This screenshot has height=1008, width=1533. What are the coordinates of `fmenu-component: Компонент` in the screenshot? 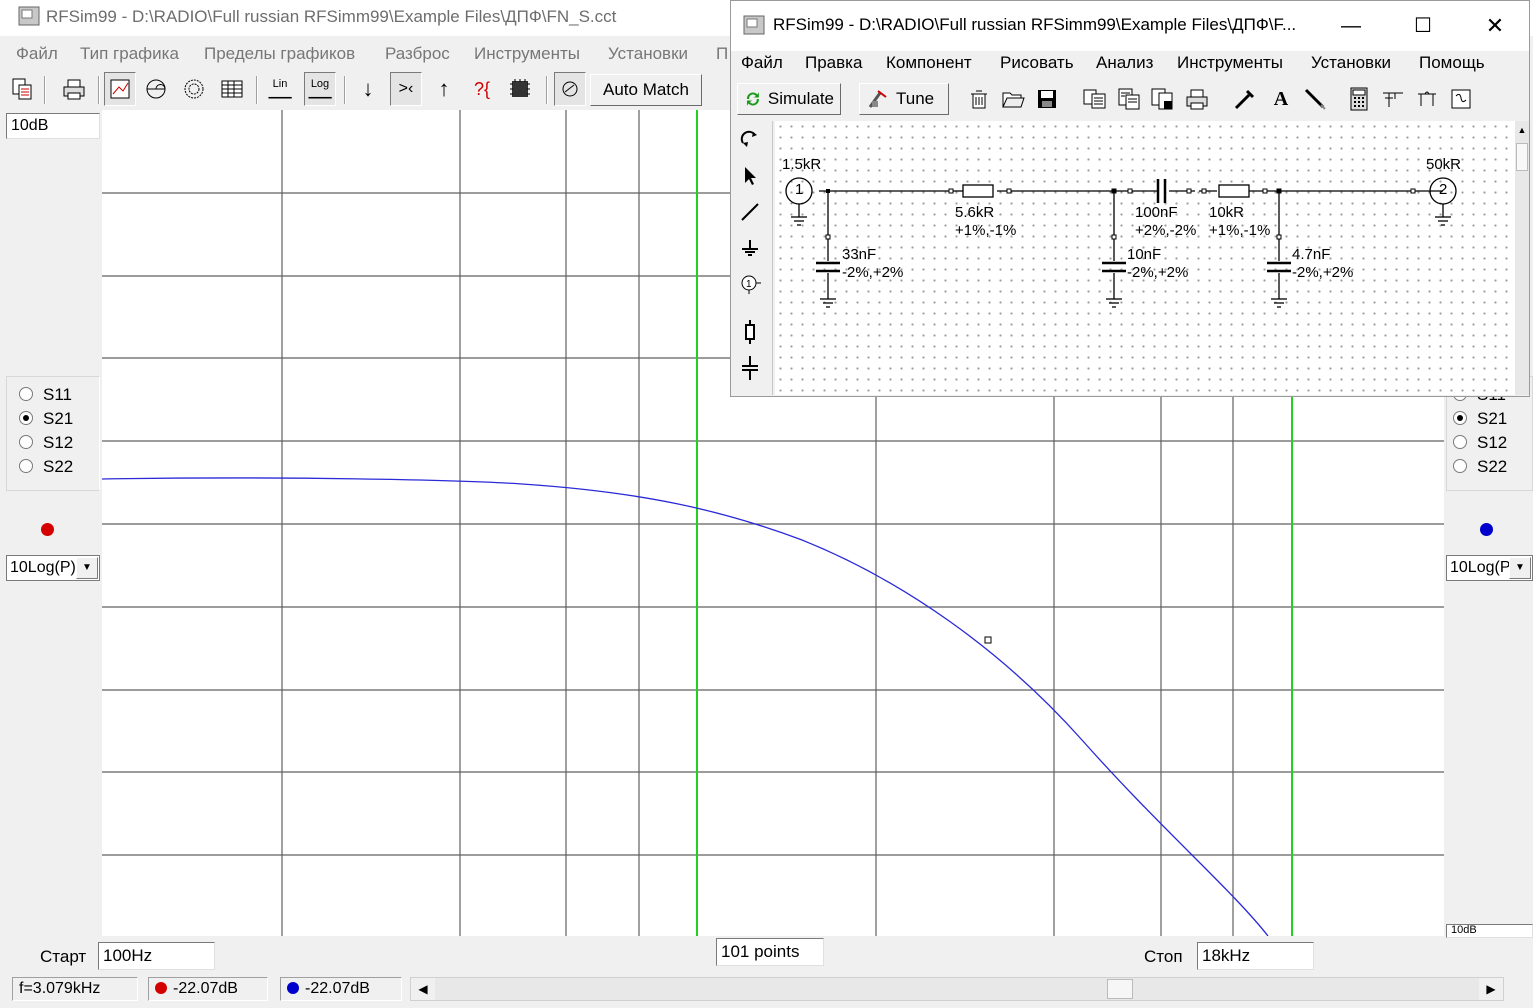 It's located at (929, 63).